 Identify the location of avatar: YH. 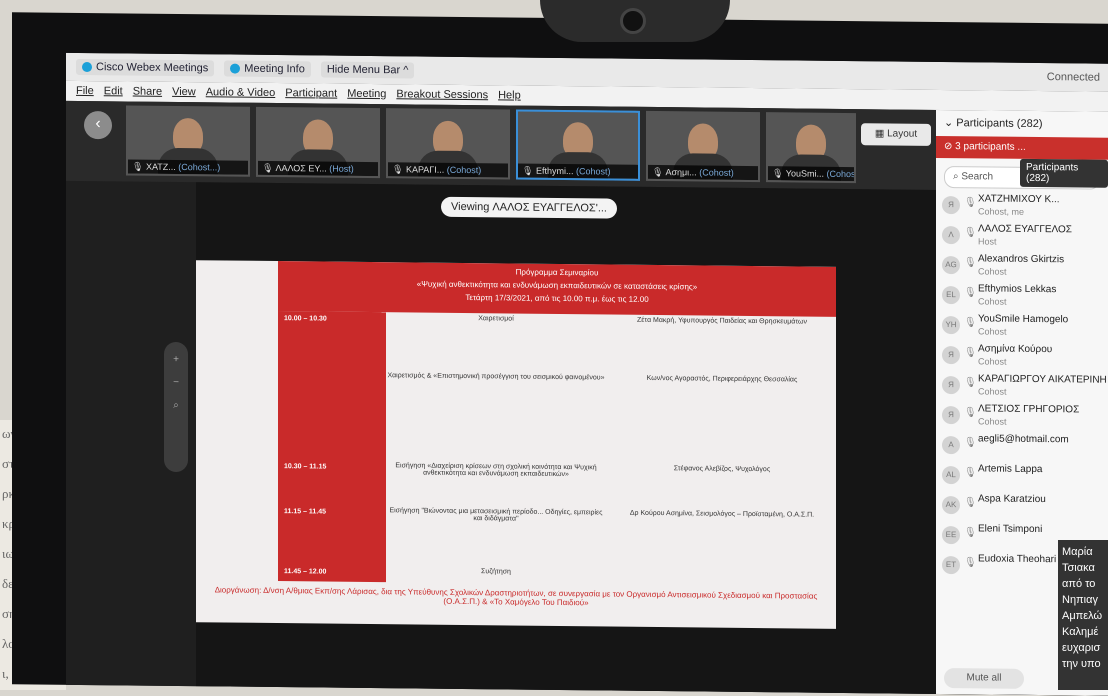
(951, 325).